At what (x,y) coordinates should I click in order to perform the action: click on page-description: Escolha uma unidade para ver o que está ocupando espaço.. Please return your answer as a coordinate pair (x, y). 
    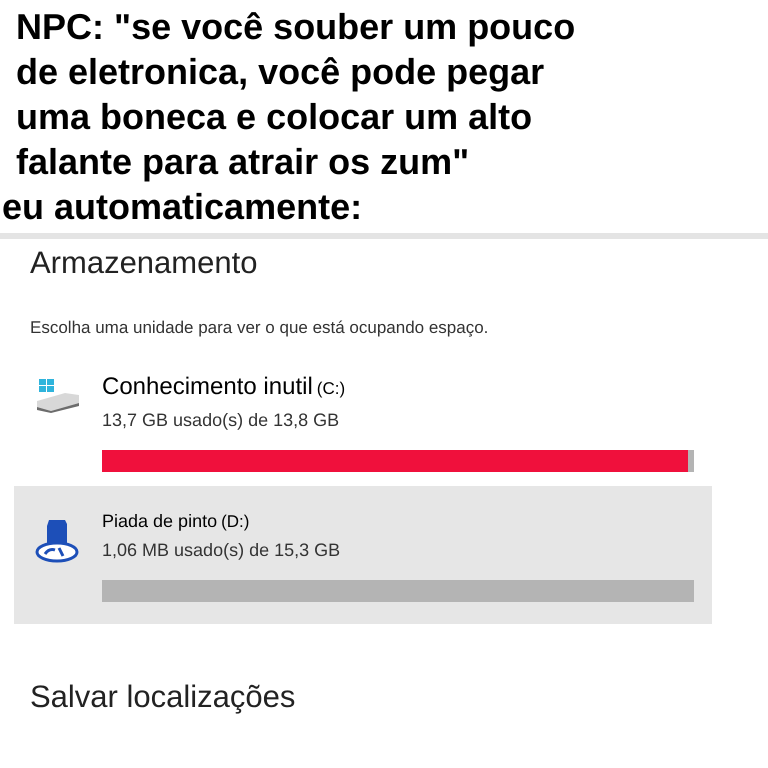
    Looking at the image, I should click on (260, 328).